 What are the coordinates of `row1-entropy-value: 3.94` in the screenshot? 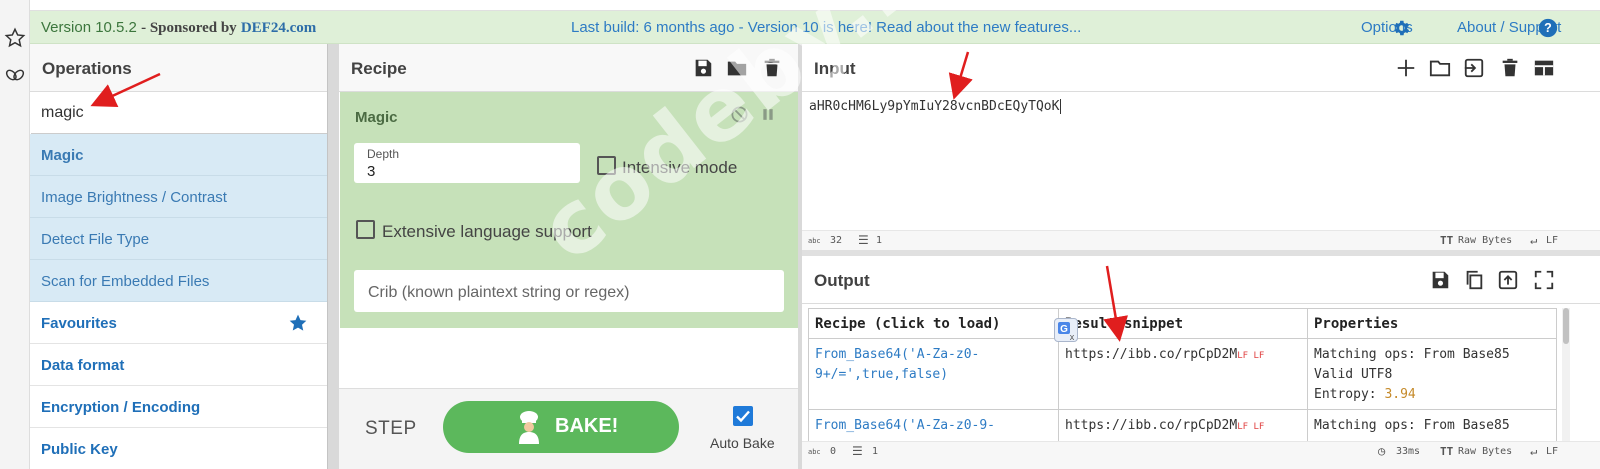 It's located at (1400, 394).